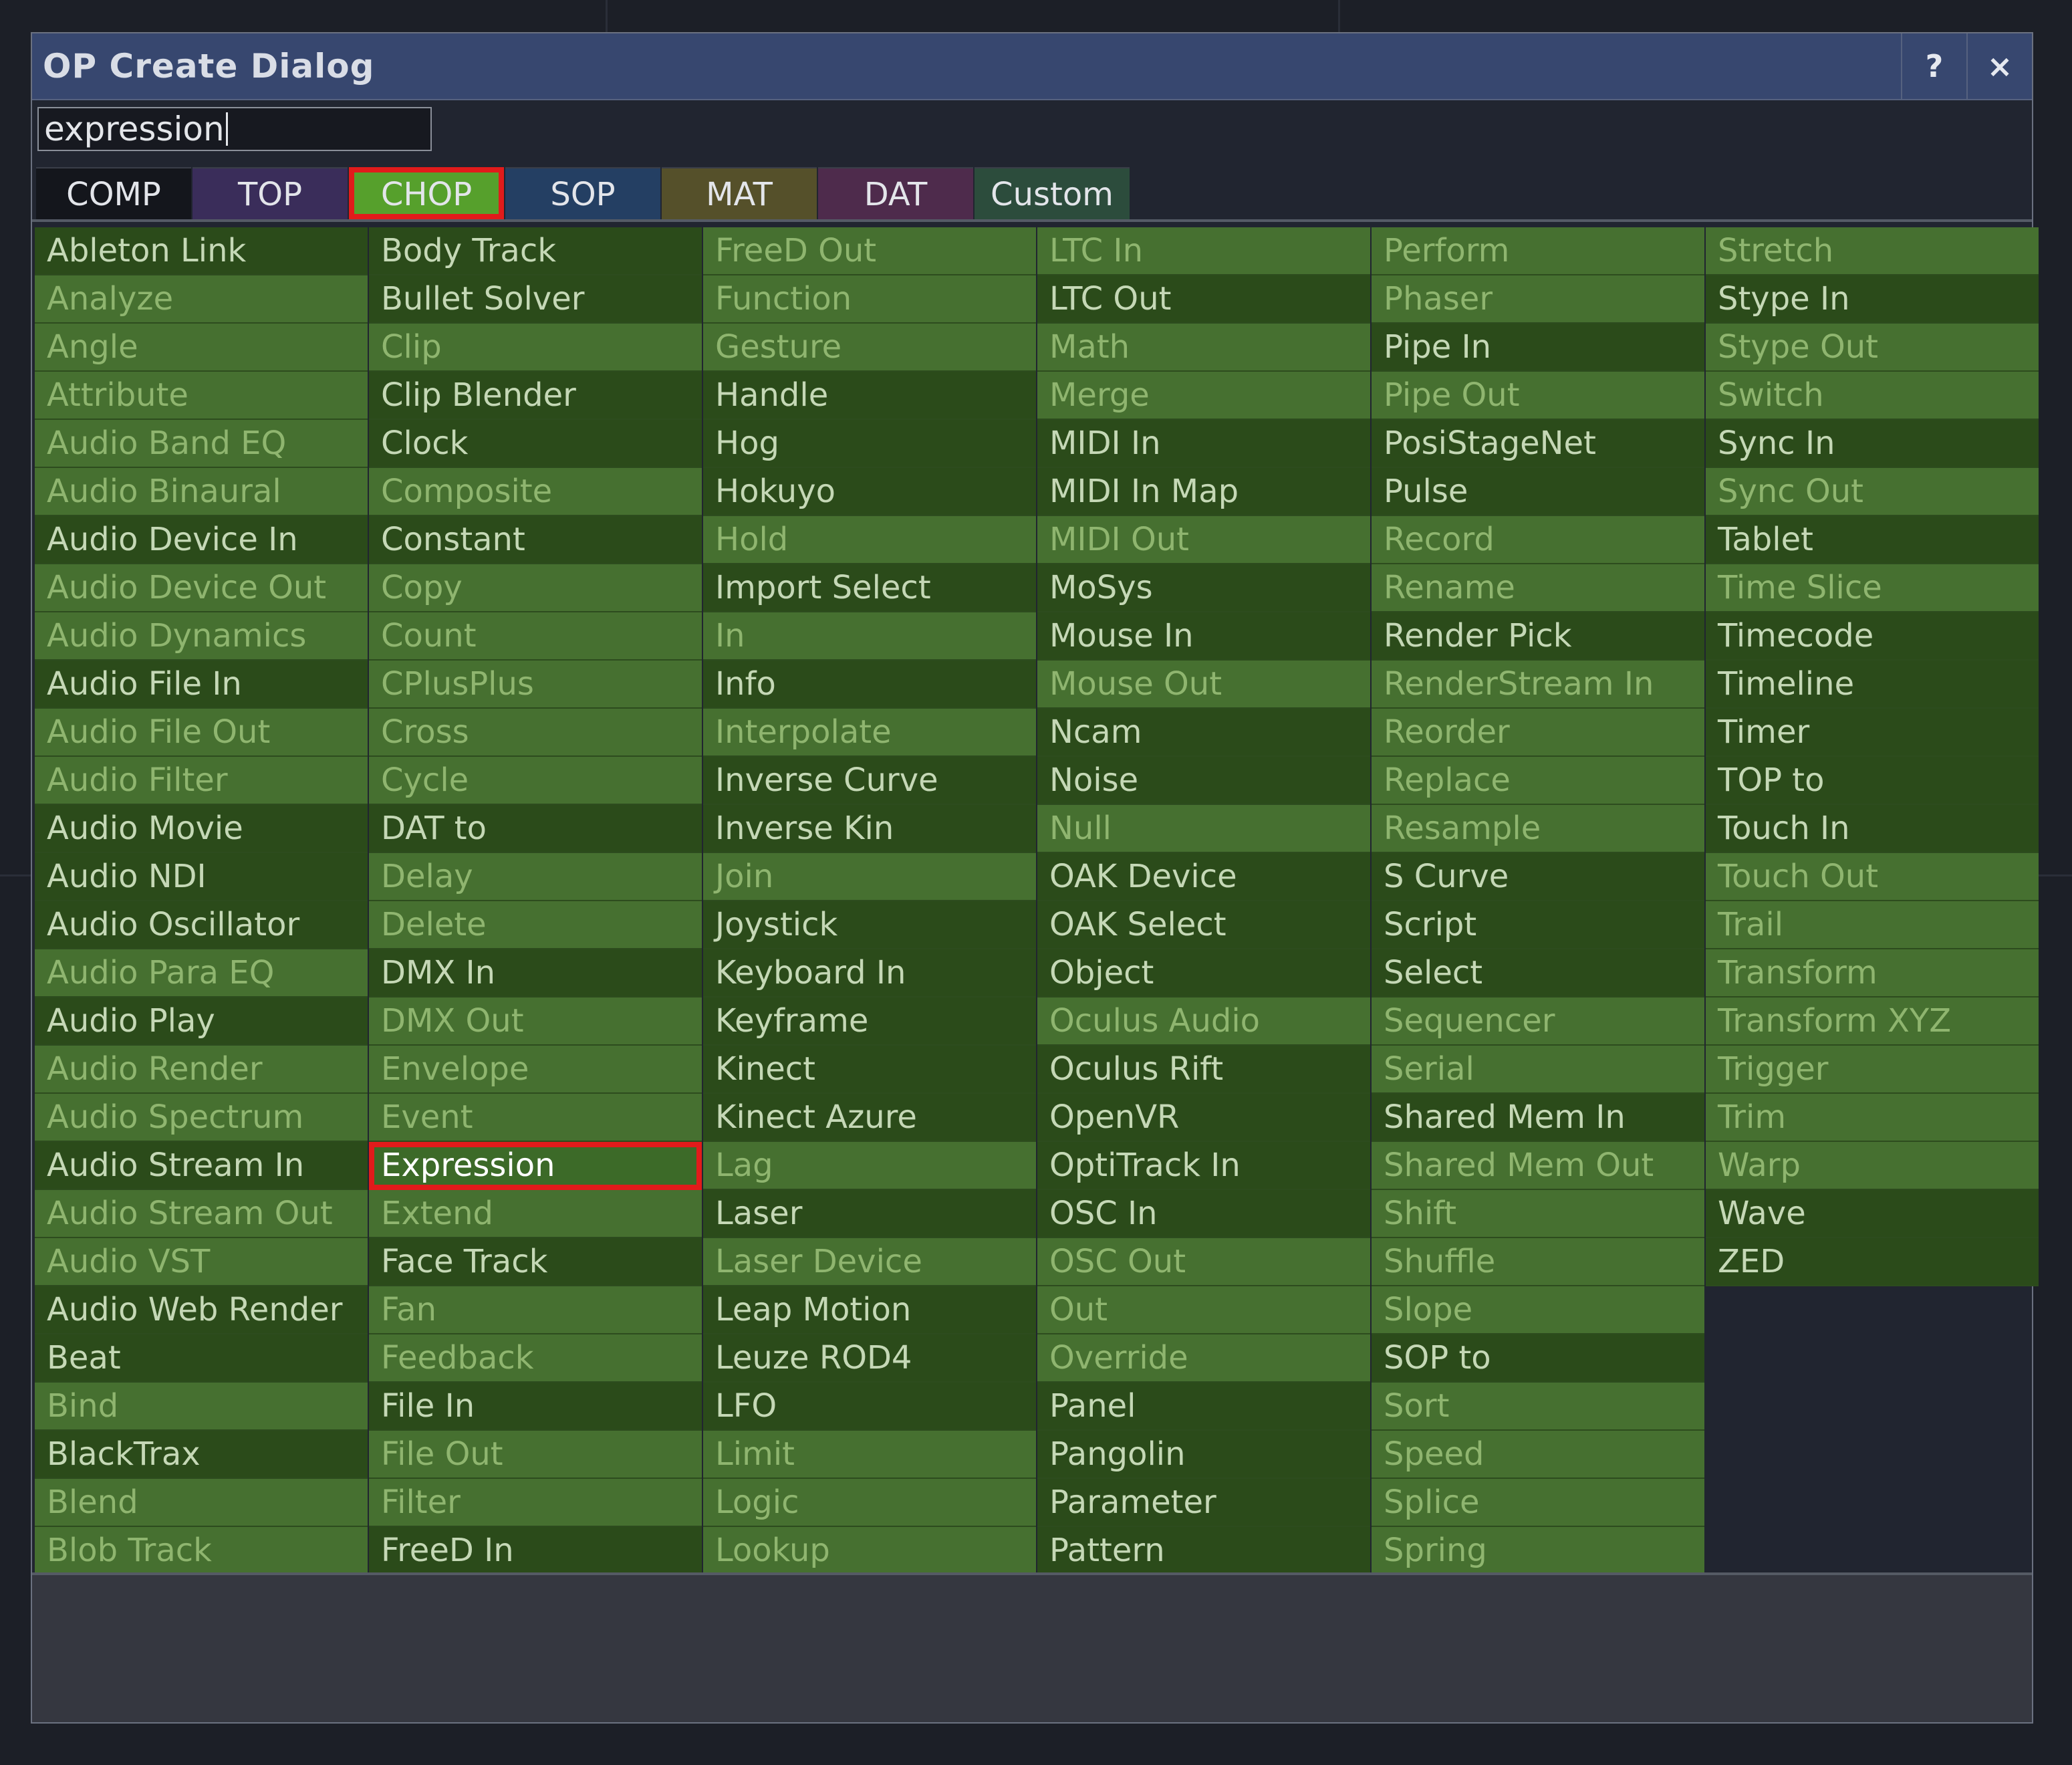 The image size is (2072, 1765). What do you see at coordinates (1872, 588) in the screenshot?
I see `operator-item: Time Slice` at bounding box center [1872, 588].